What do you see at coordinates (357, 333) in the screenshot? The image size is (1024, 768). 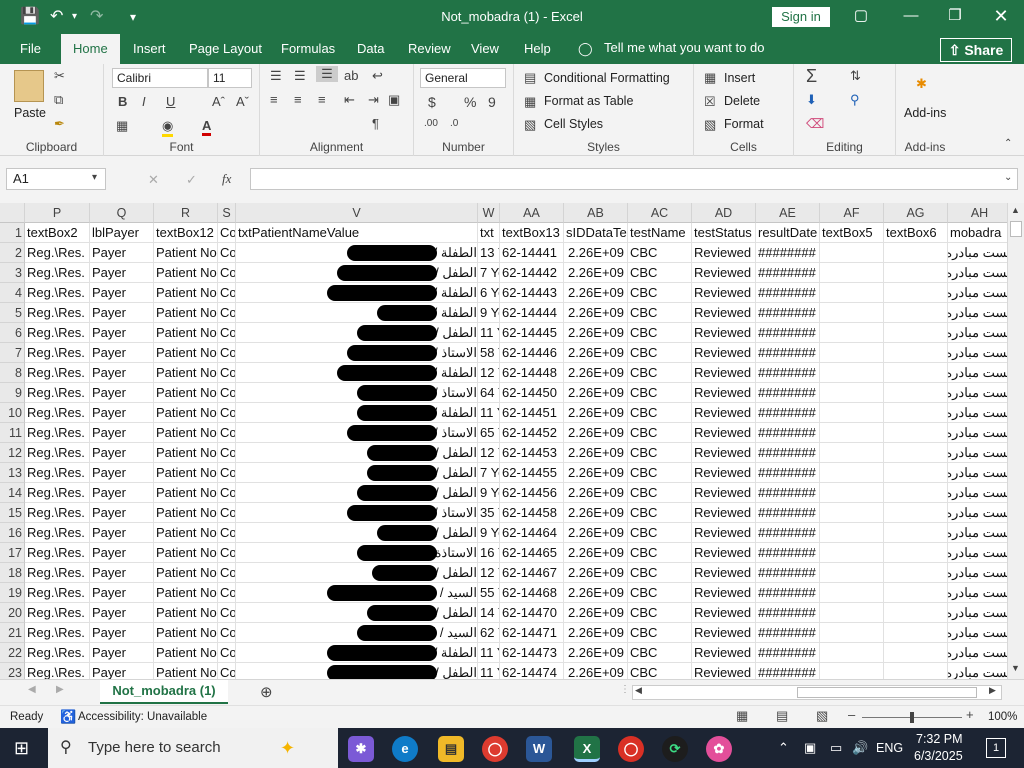 I see `table-cell: الطفل / ي` at bounding box center [357, 333].